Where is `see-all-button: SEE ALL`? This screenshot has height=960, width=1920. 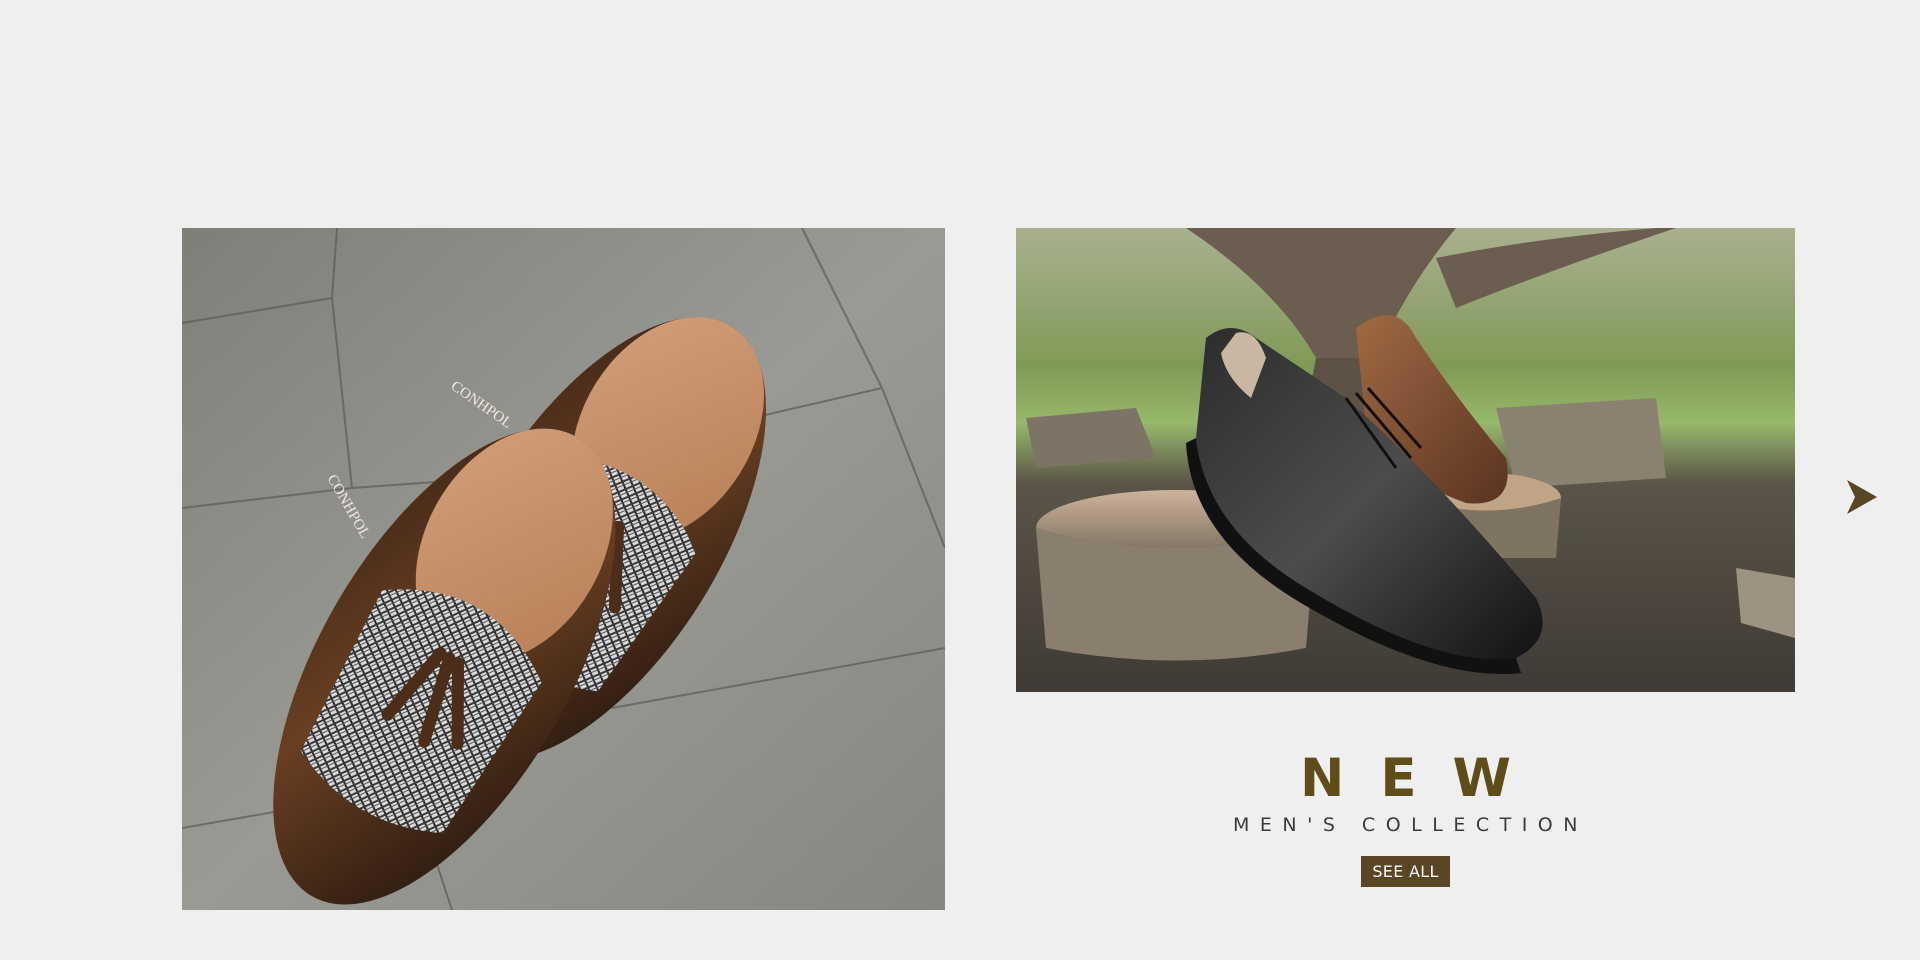
see-all-button: SEE ALL is located at coordinates (1405, 871).